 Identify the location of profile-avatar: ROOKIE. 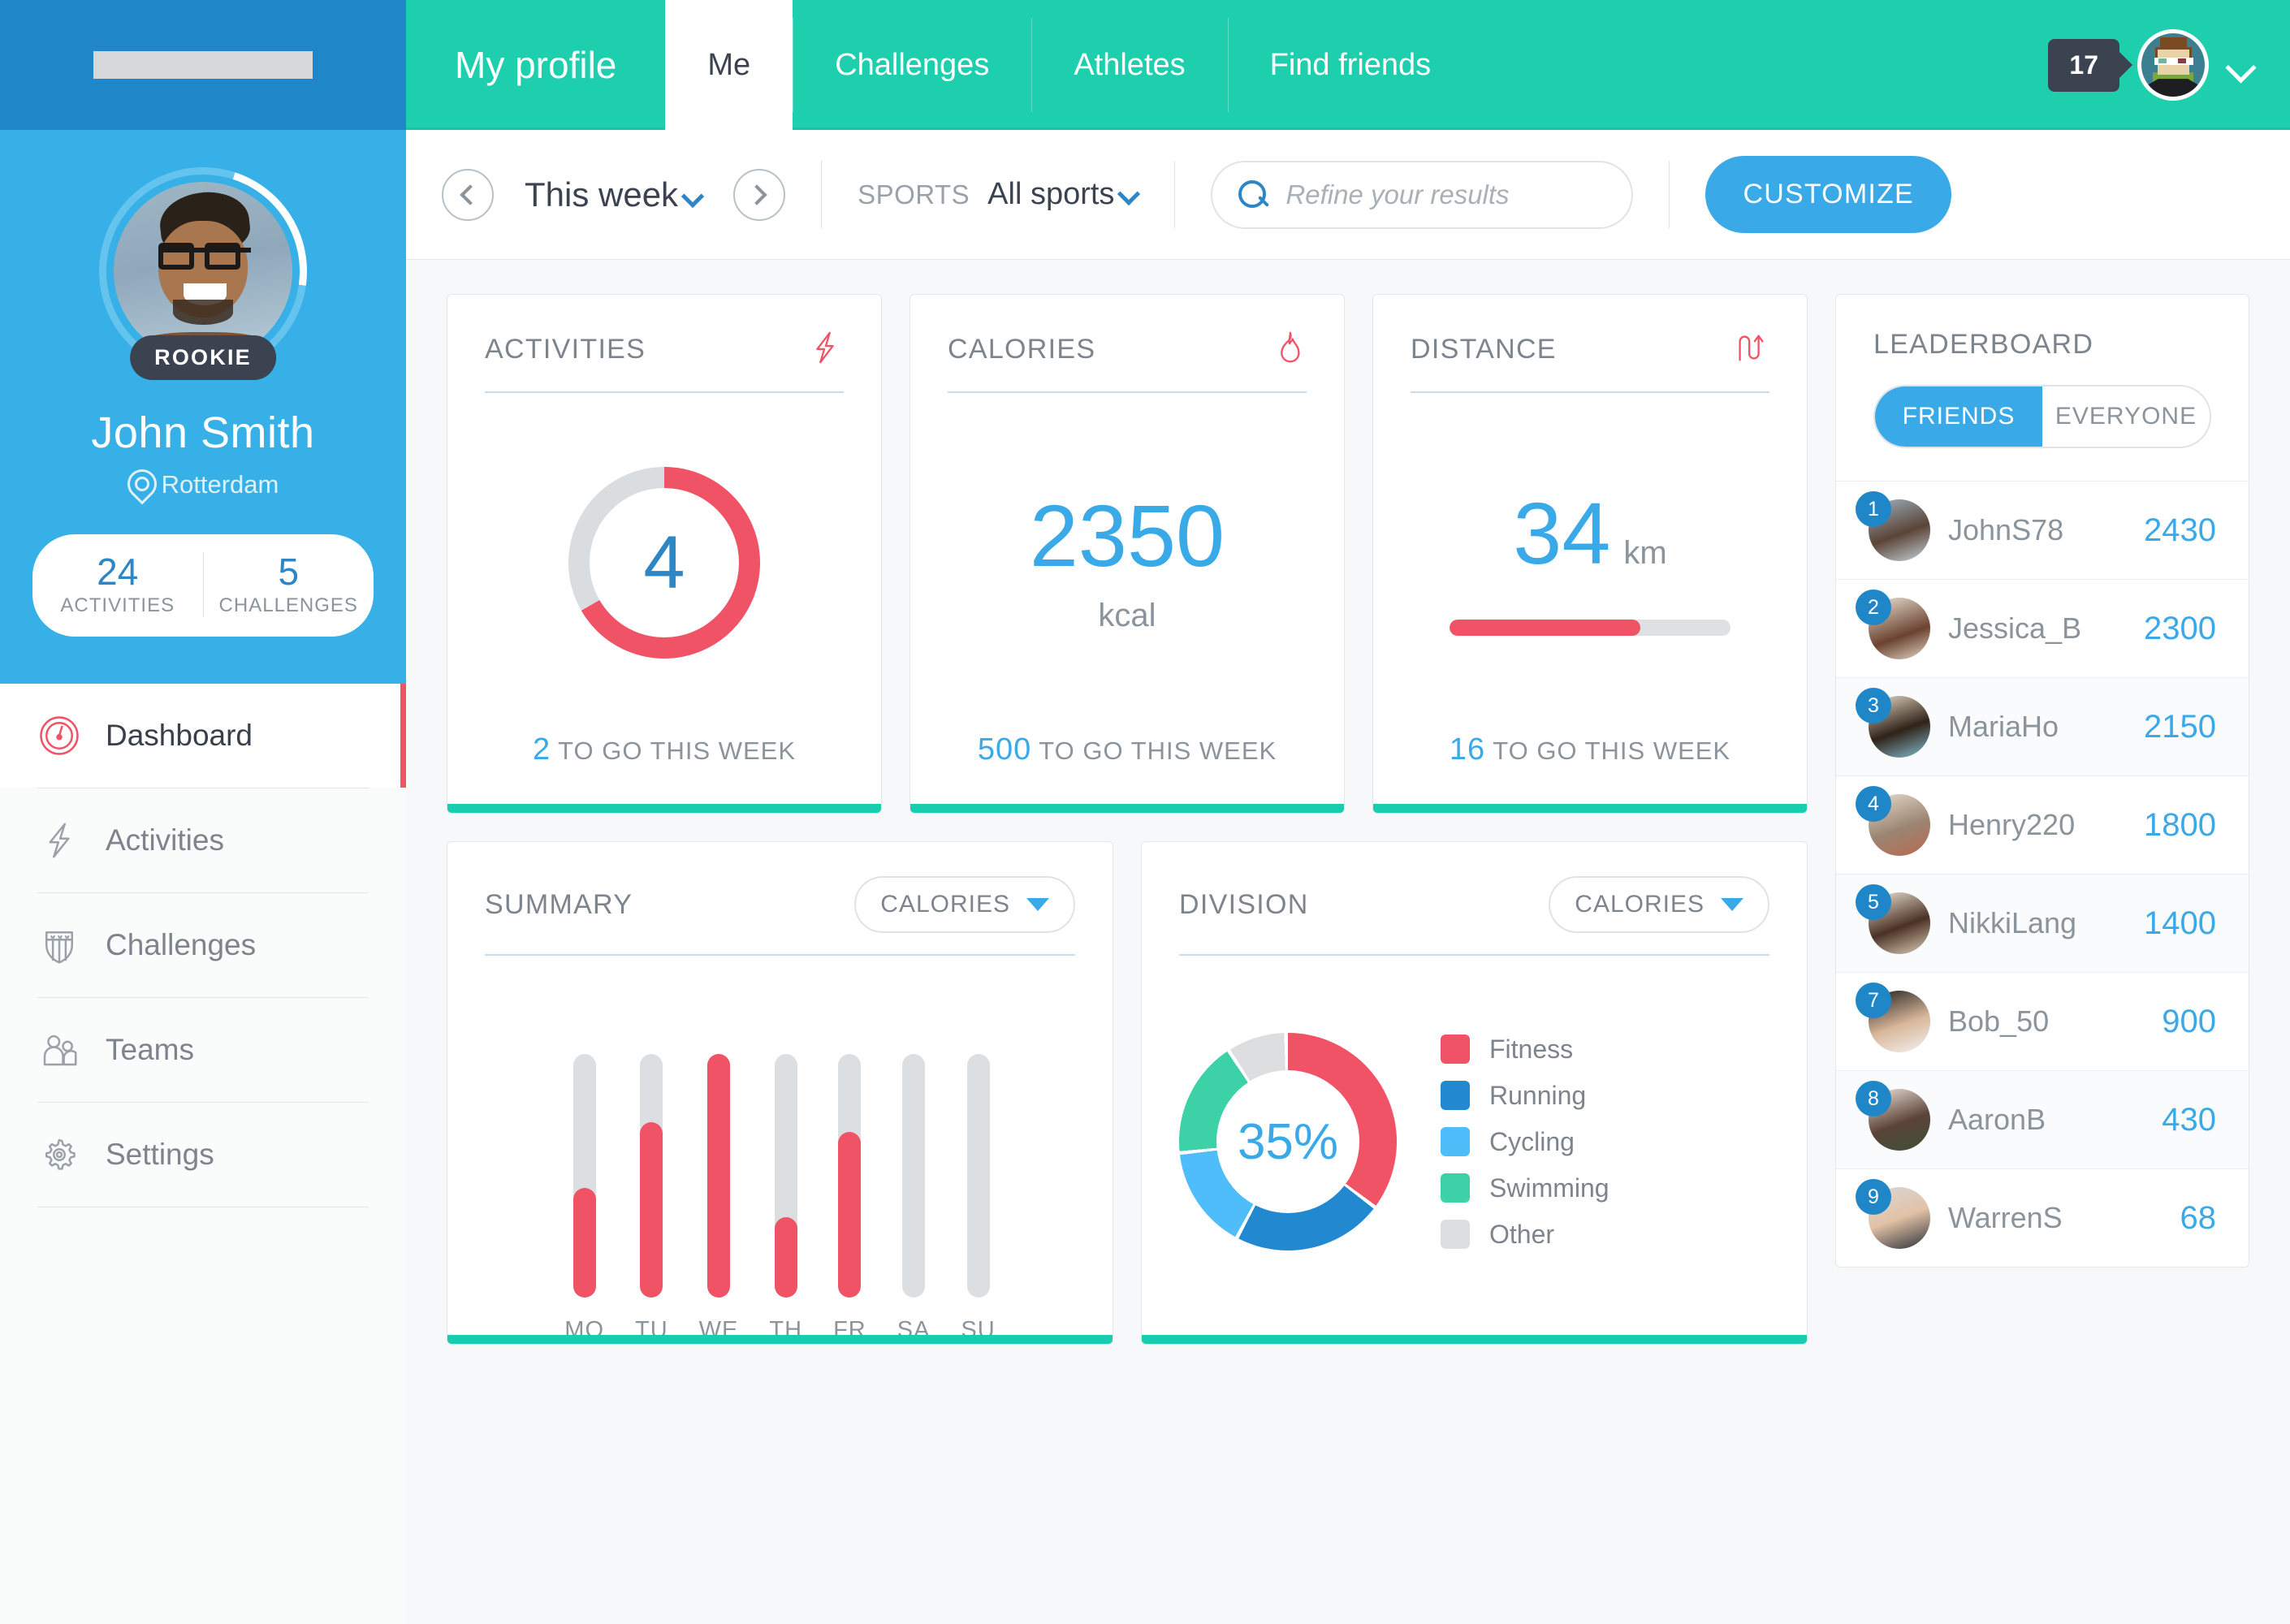
(203, 274).